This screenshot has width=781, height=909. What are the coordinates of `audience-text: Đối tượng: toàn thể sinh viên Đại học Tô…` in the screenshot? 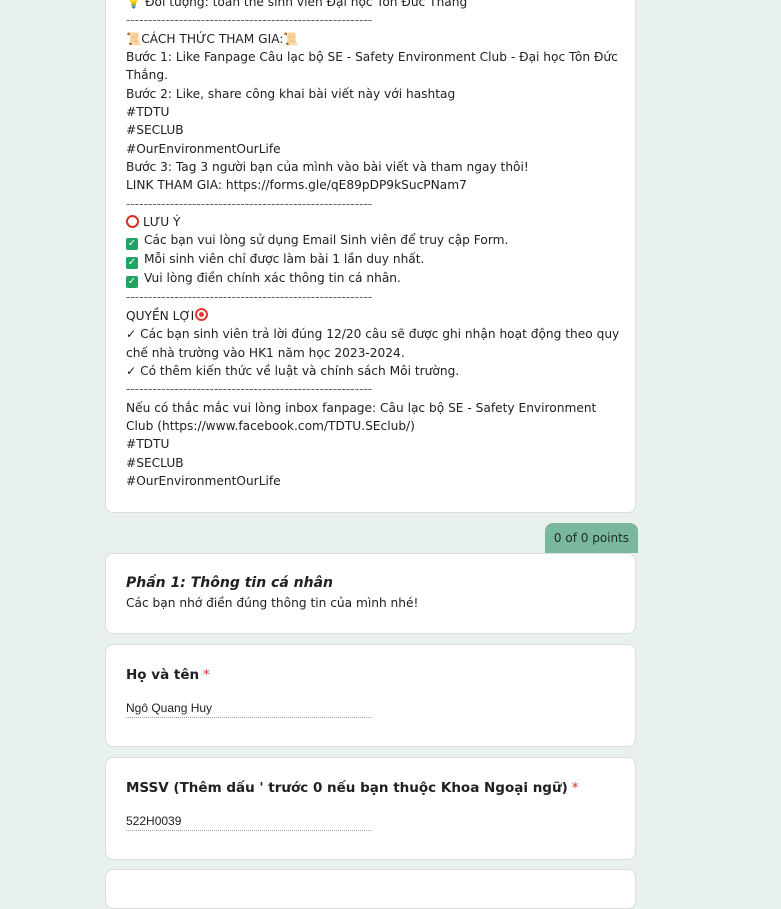 It's located at (306, 4).